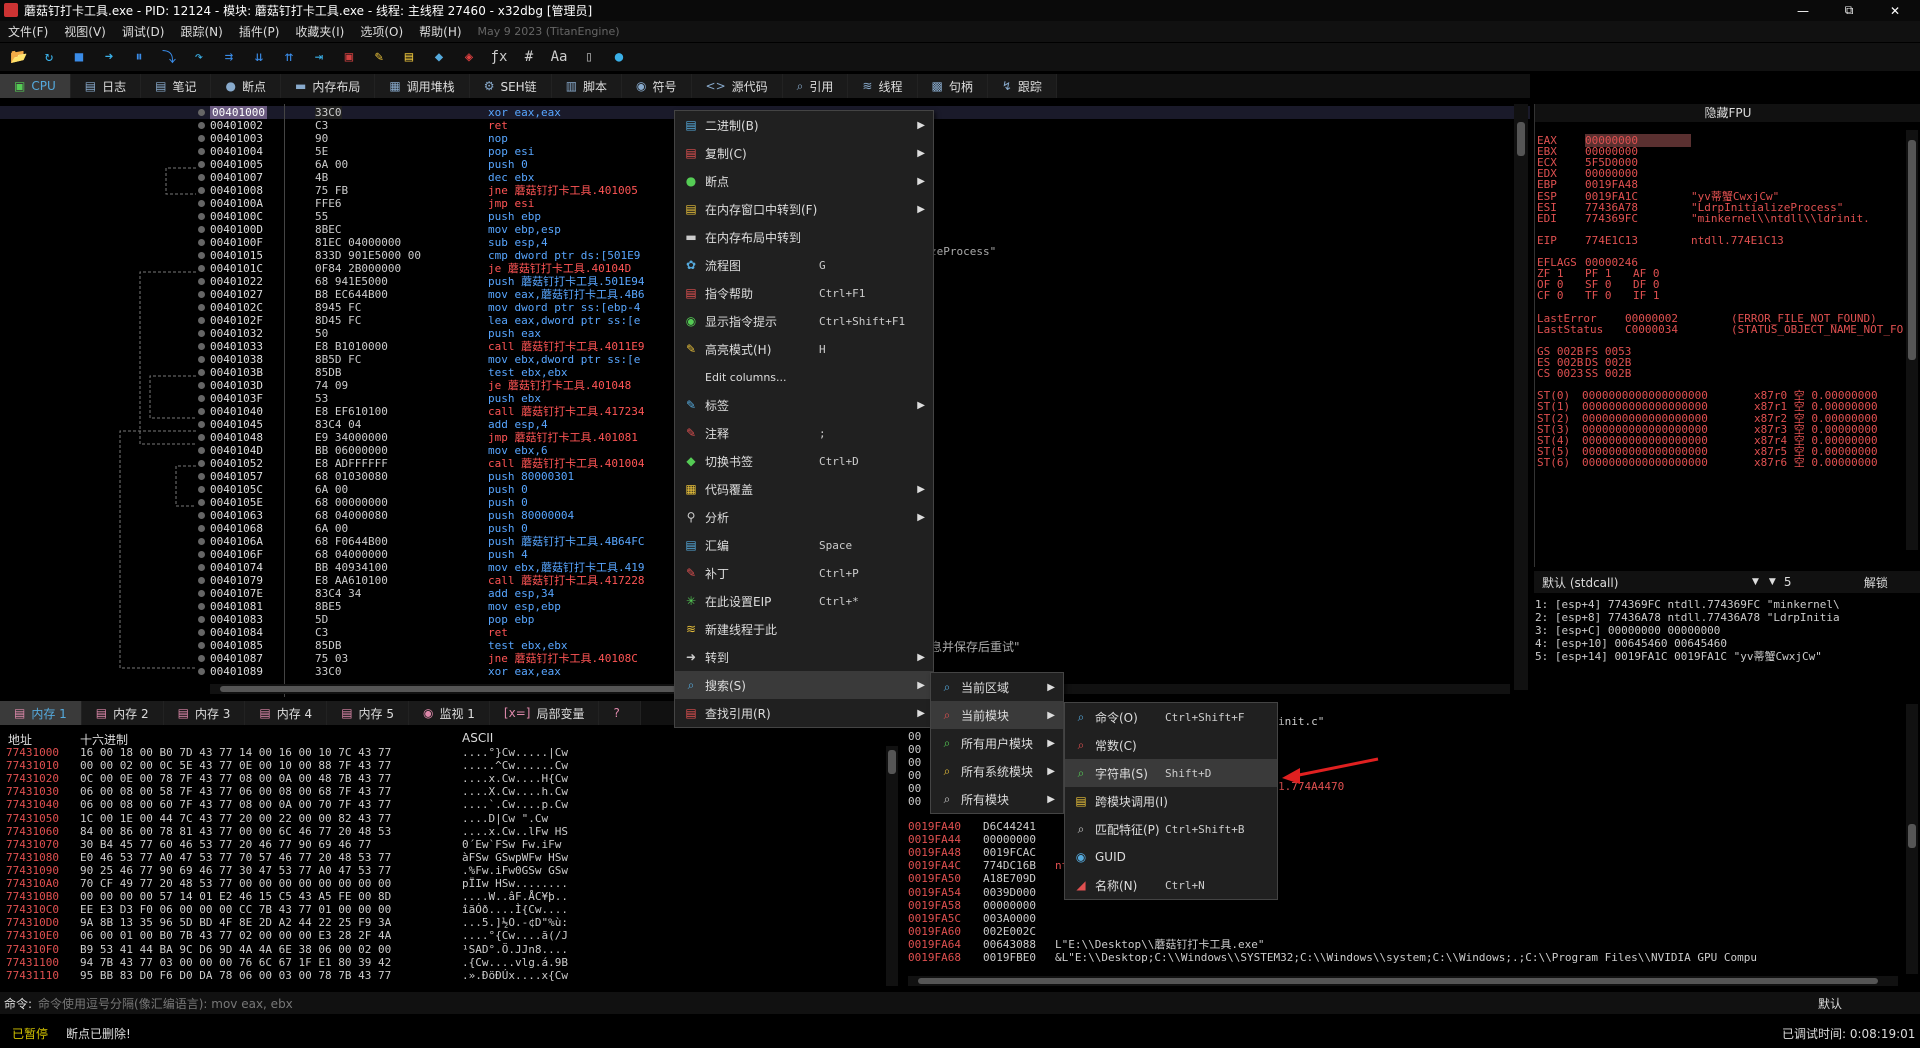  I want to click on tab-9: <> 源代码, so click(737, 86).